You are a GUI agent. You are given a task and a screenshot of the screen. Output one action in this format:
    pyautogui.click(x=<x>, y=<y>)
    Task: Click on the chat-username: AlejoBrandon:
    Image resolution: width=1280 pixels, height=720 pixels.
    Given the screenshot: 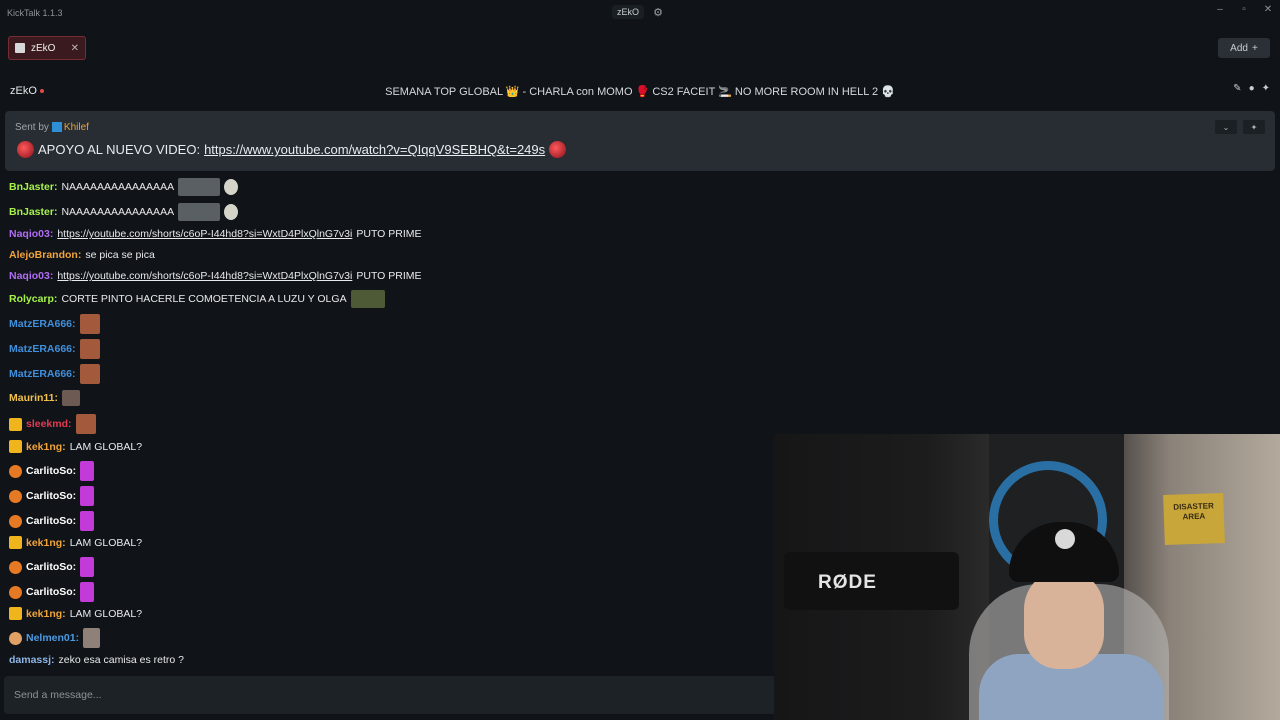 What is the action you would take?
    pyautogui.click(x=45, y=255)
    